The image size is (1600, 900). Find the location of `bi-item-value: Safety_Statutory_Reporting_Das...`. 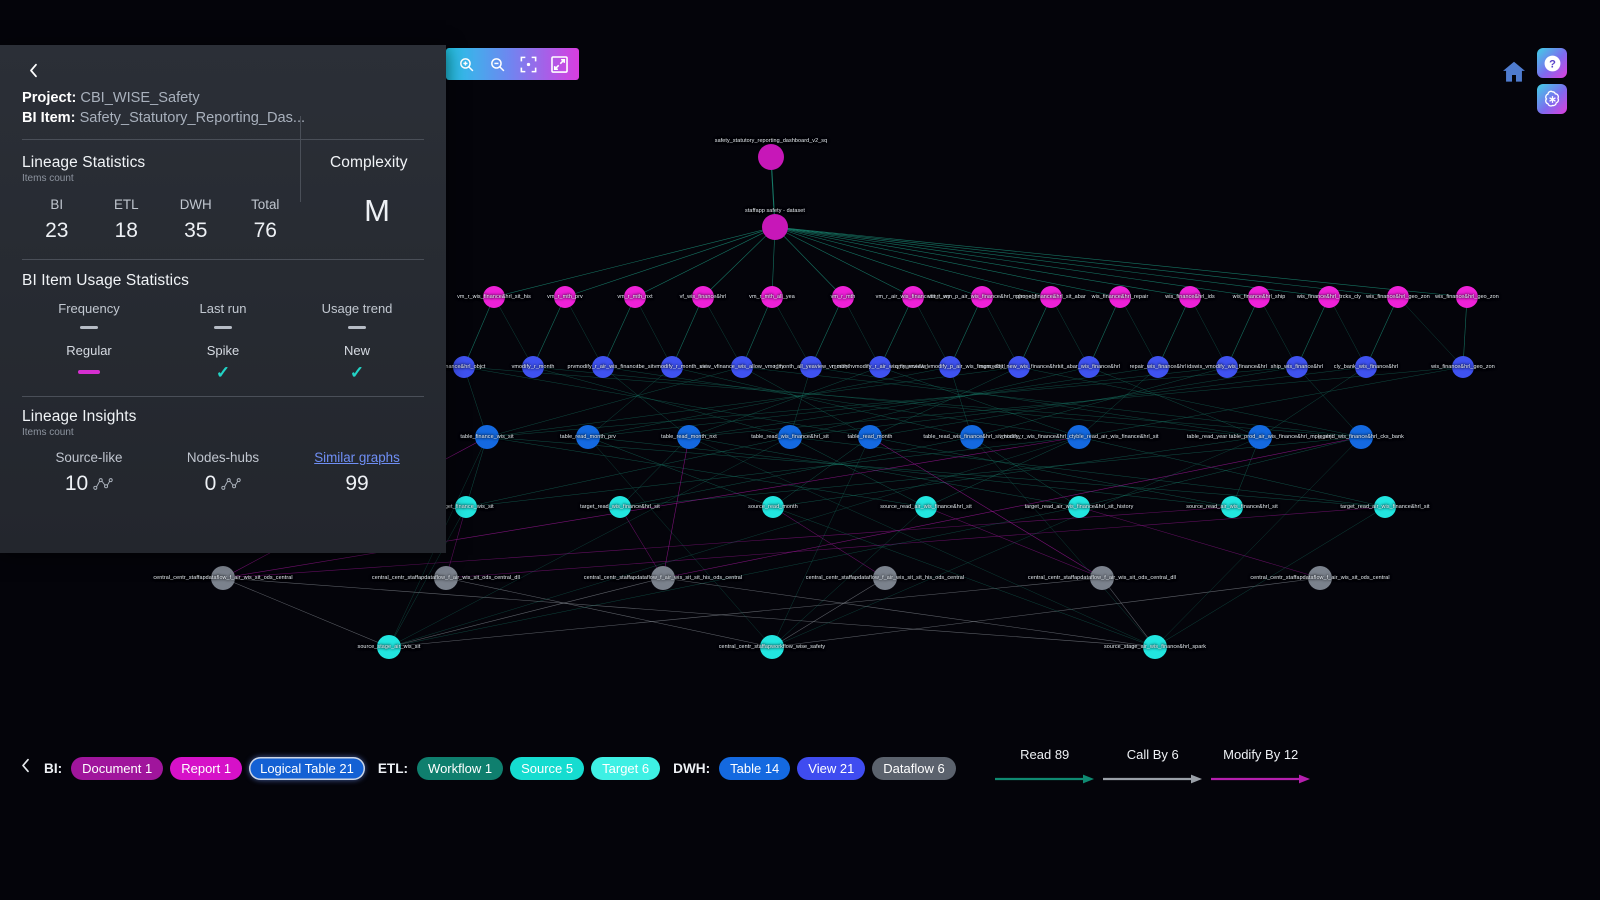

bi-item-value: Safety_Statutory_Reporting_Das... is located at coordinates (192, 118).